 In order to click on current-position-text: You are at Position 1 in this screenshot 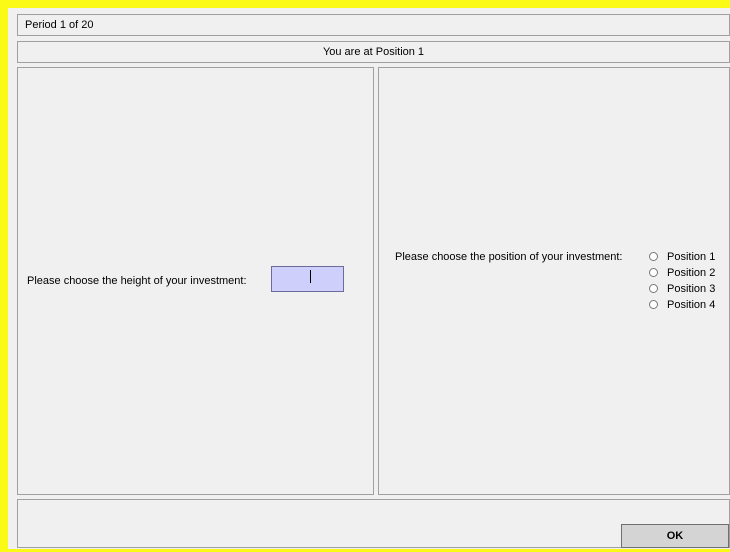, I will do `click(373, 52)`.